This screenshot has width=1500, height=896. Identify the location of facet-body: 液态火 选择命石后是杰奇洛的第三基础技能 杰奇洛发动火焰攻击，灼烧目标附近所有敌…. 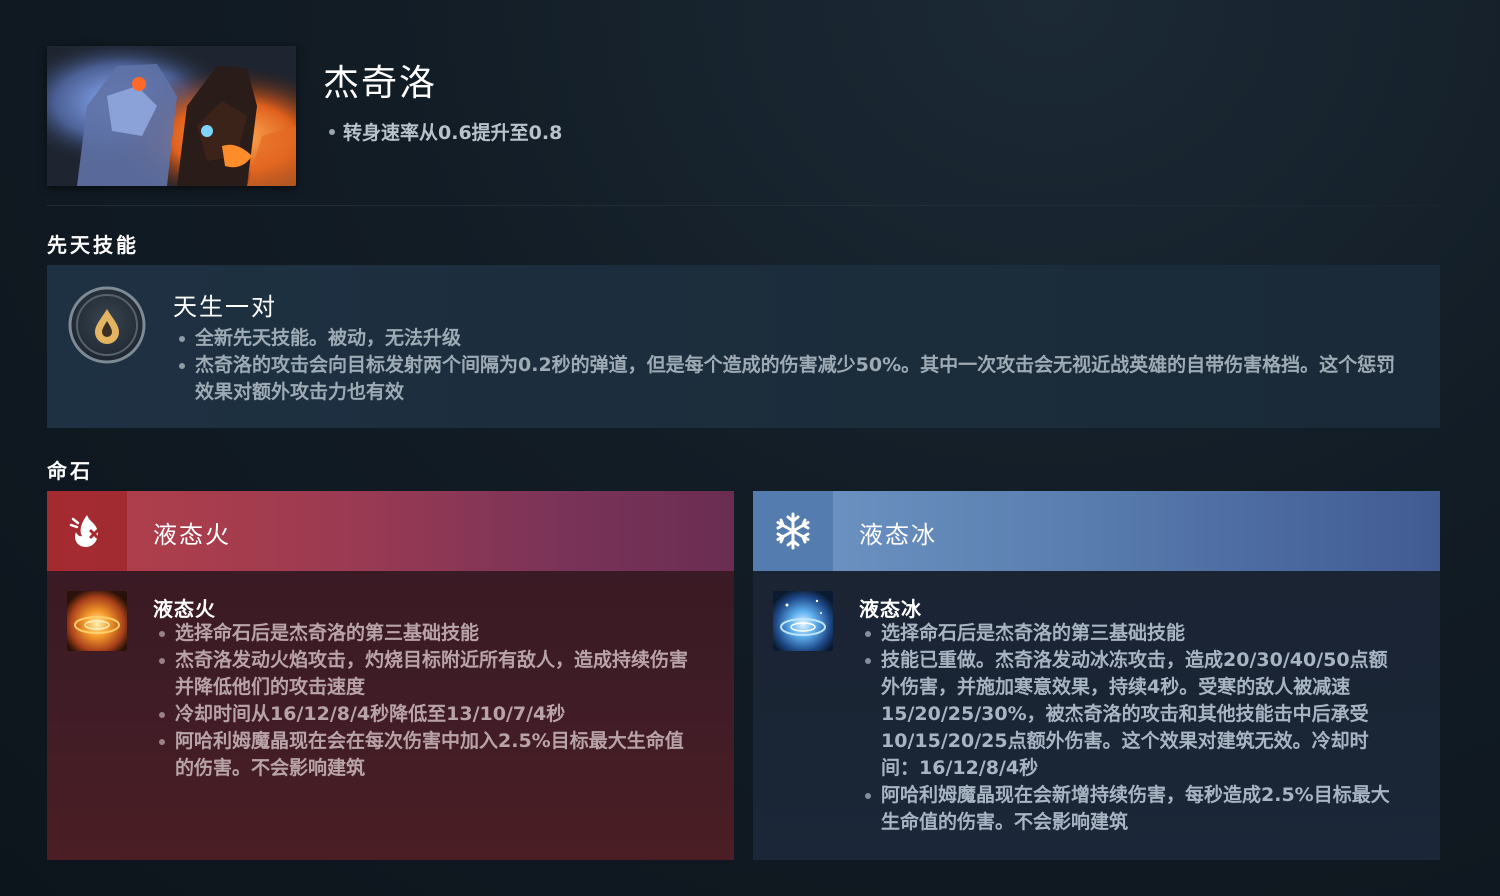
(390, 715).